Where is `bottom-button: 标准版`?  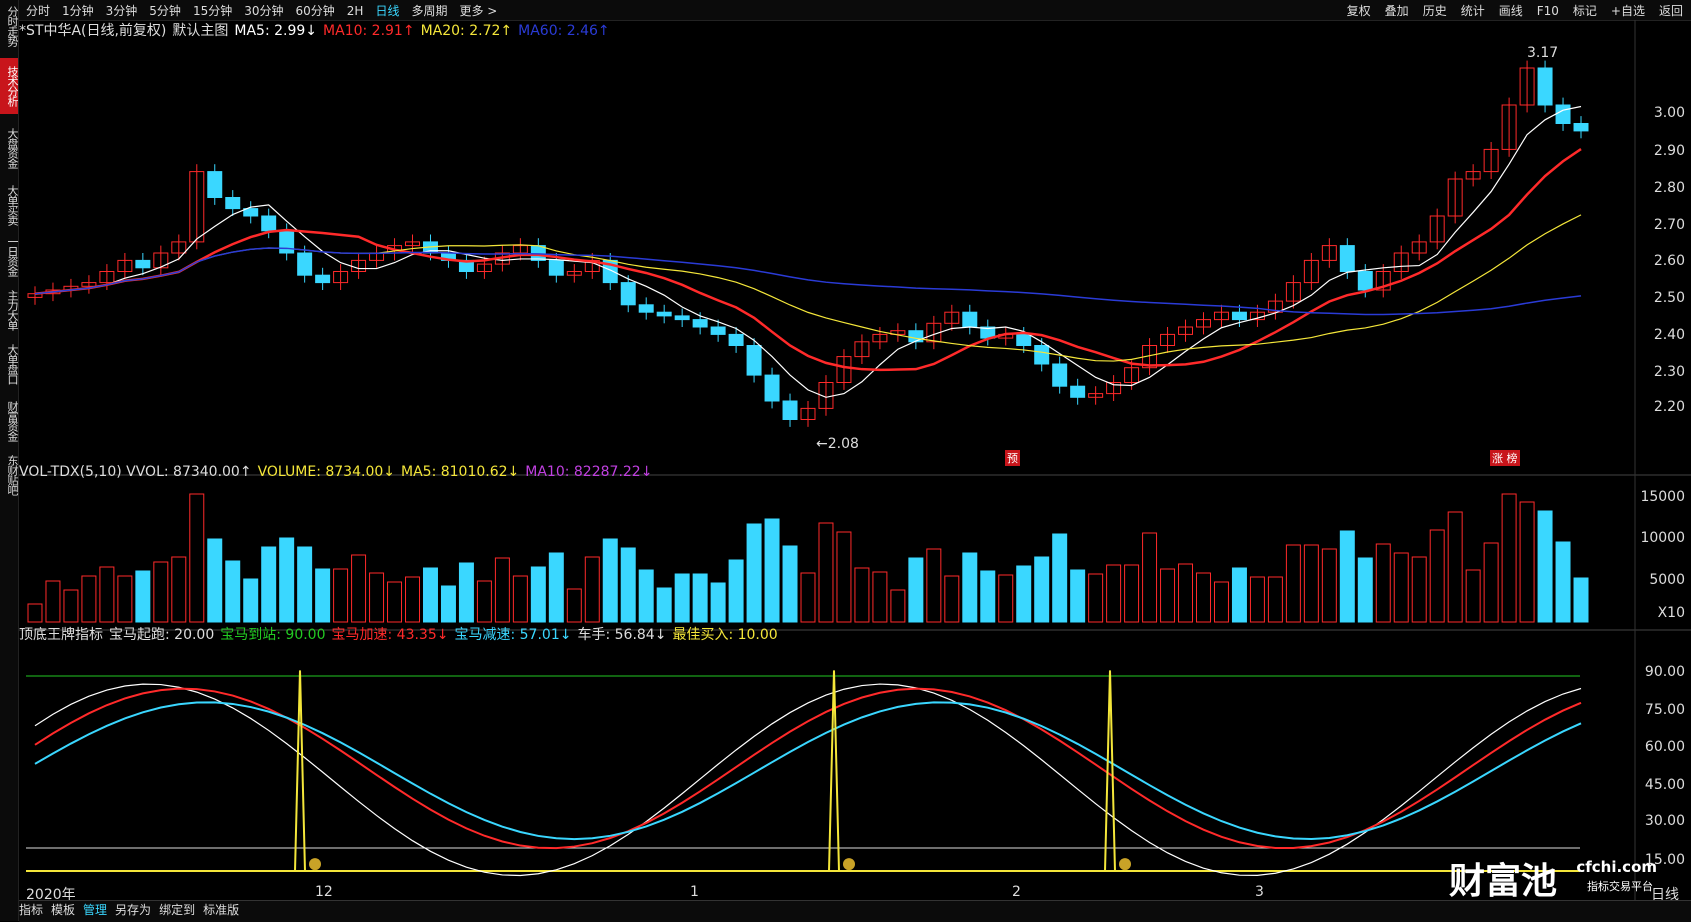
bottom-button: 标准版 is located at coordinates (221, 910).